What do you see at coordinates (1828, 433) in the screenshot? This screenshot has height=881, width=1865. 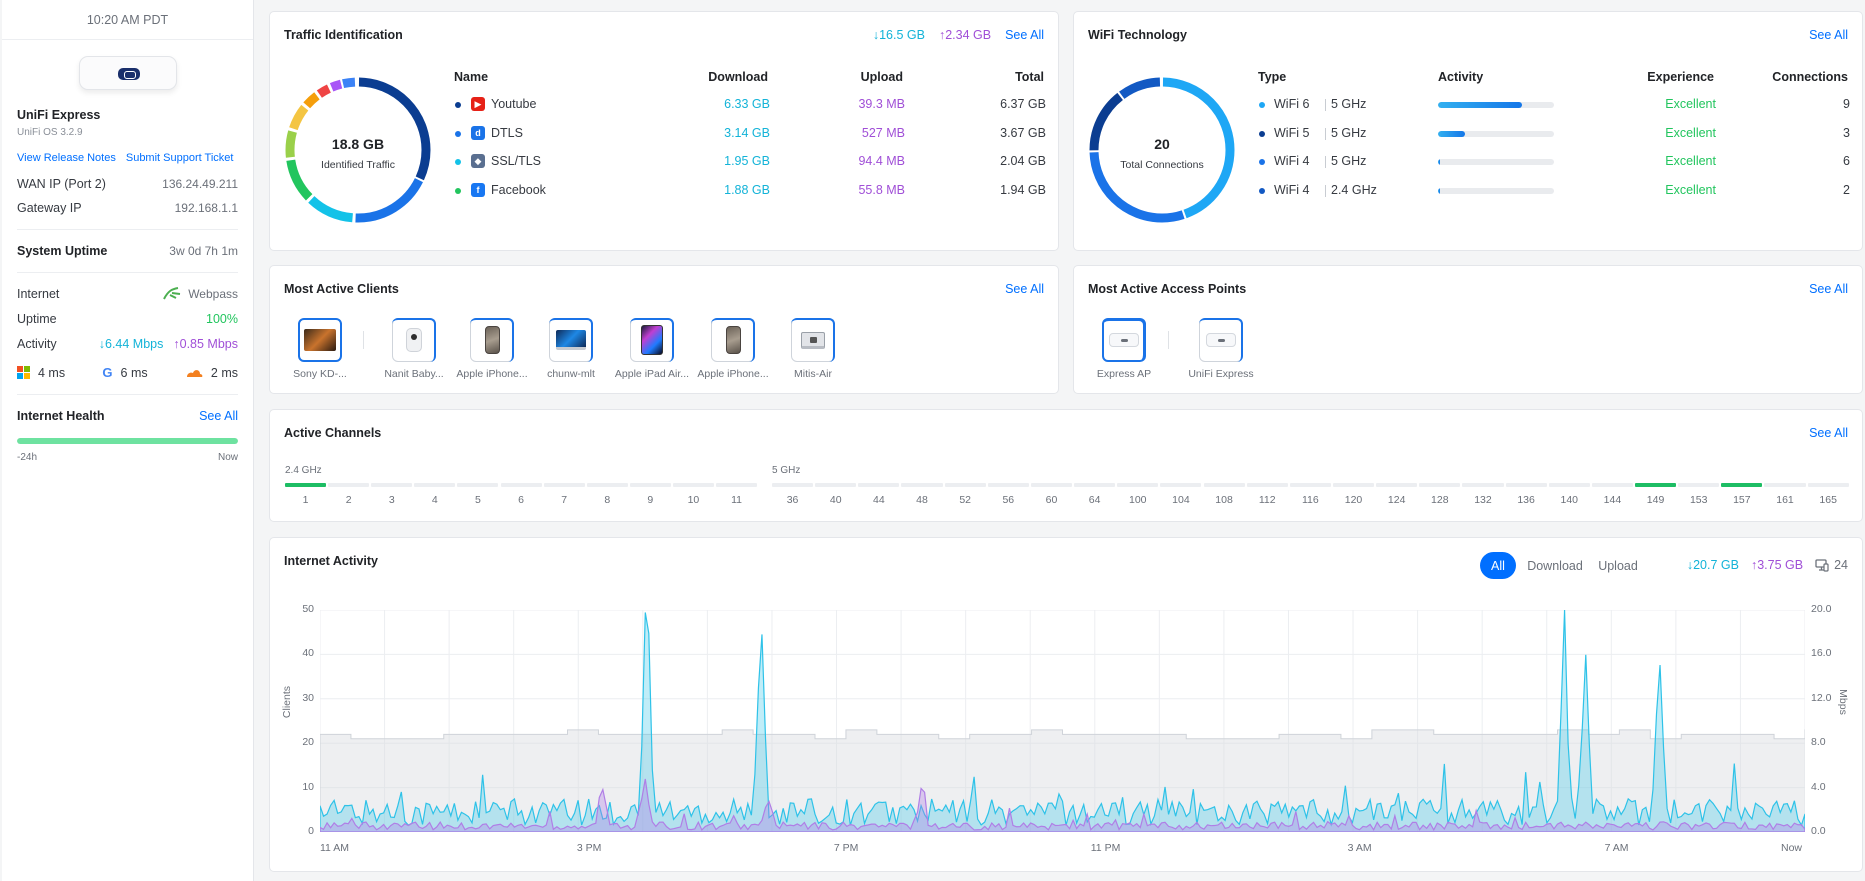 I see `channels-see-all: See All` at bounding box center [1828, 433].